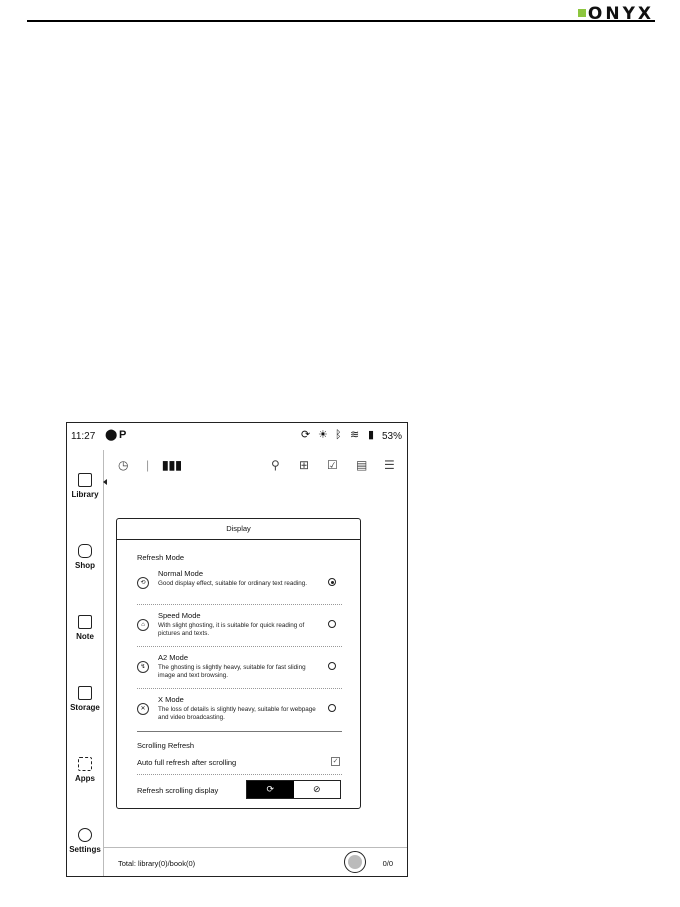  What do you see at coordinates (338, 435) in the screenshot?
I see `bluetooth-icon: ᛒ` at bounding box center [338, 435].